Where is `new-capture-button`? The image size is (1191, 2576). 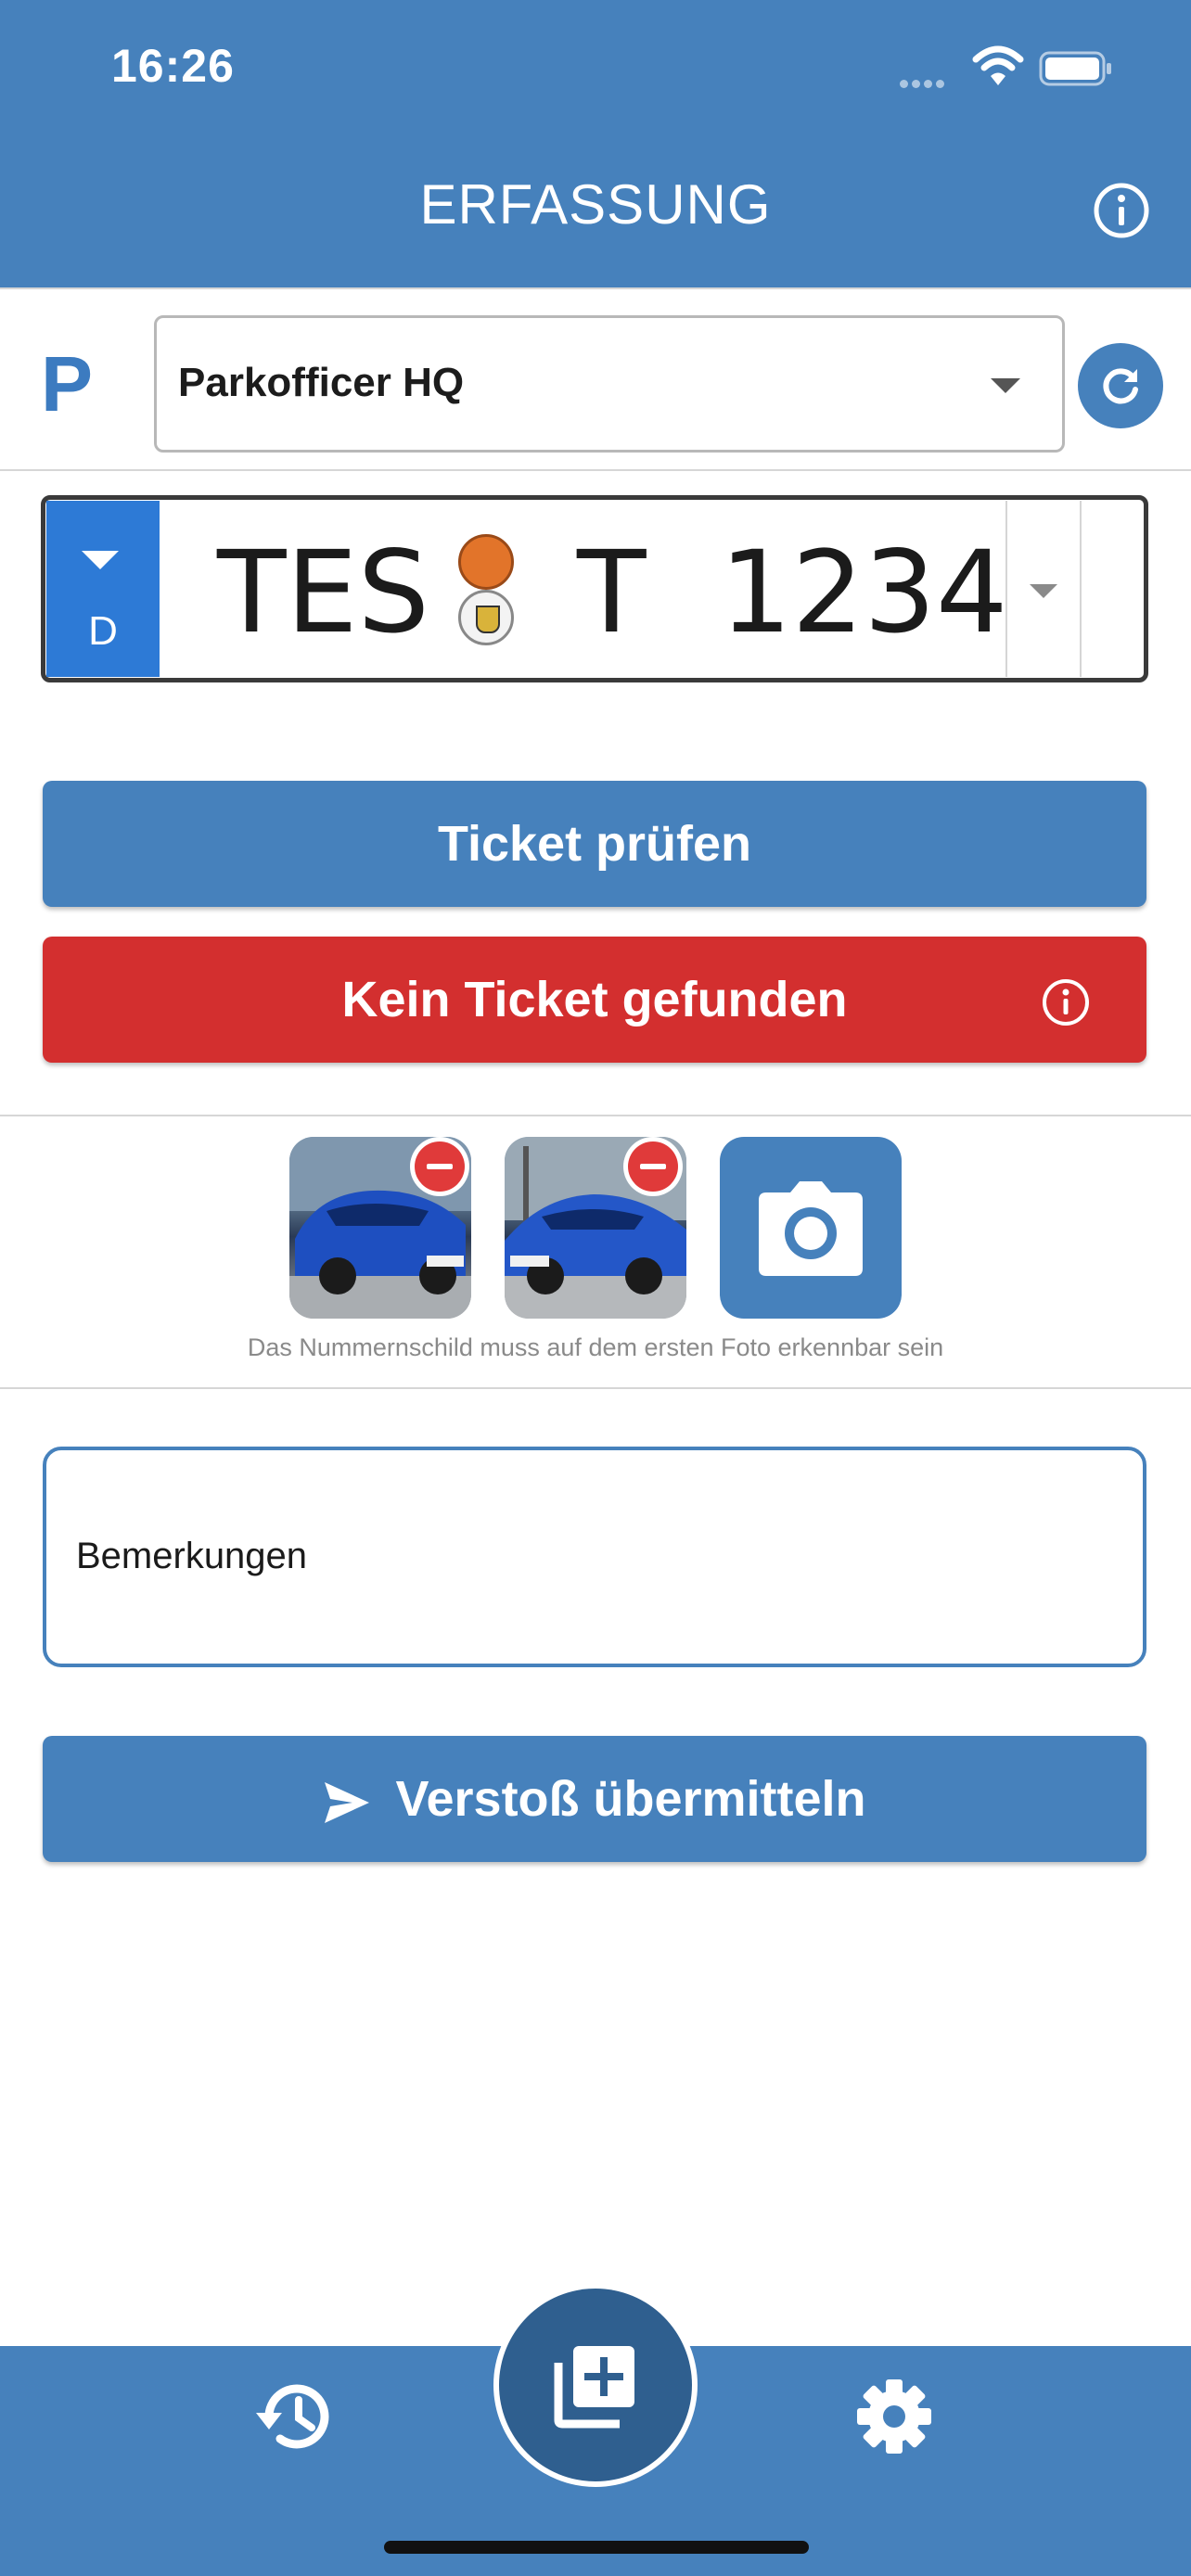
new-capture-button is located at coordinates (595, 2385).